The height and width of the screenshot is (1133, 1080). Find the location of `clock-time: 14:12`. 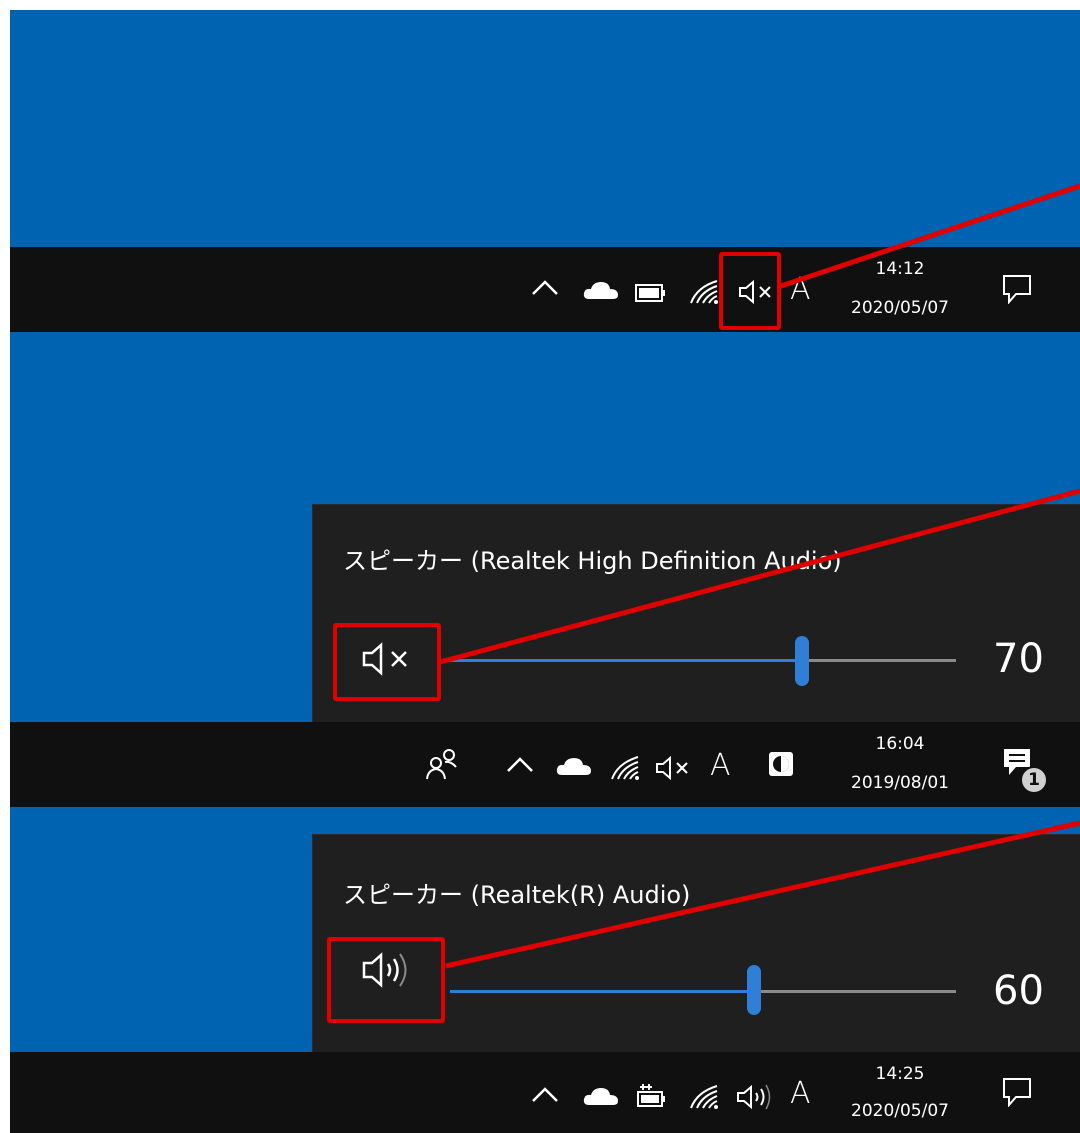

clock-time: 14:12 is located at coordinates (900, 269).